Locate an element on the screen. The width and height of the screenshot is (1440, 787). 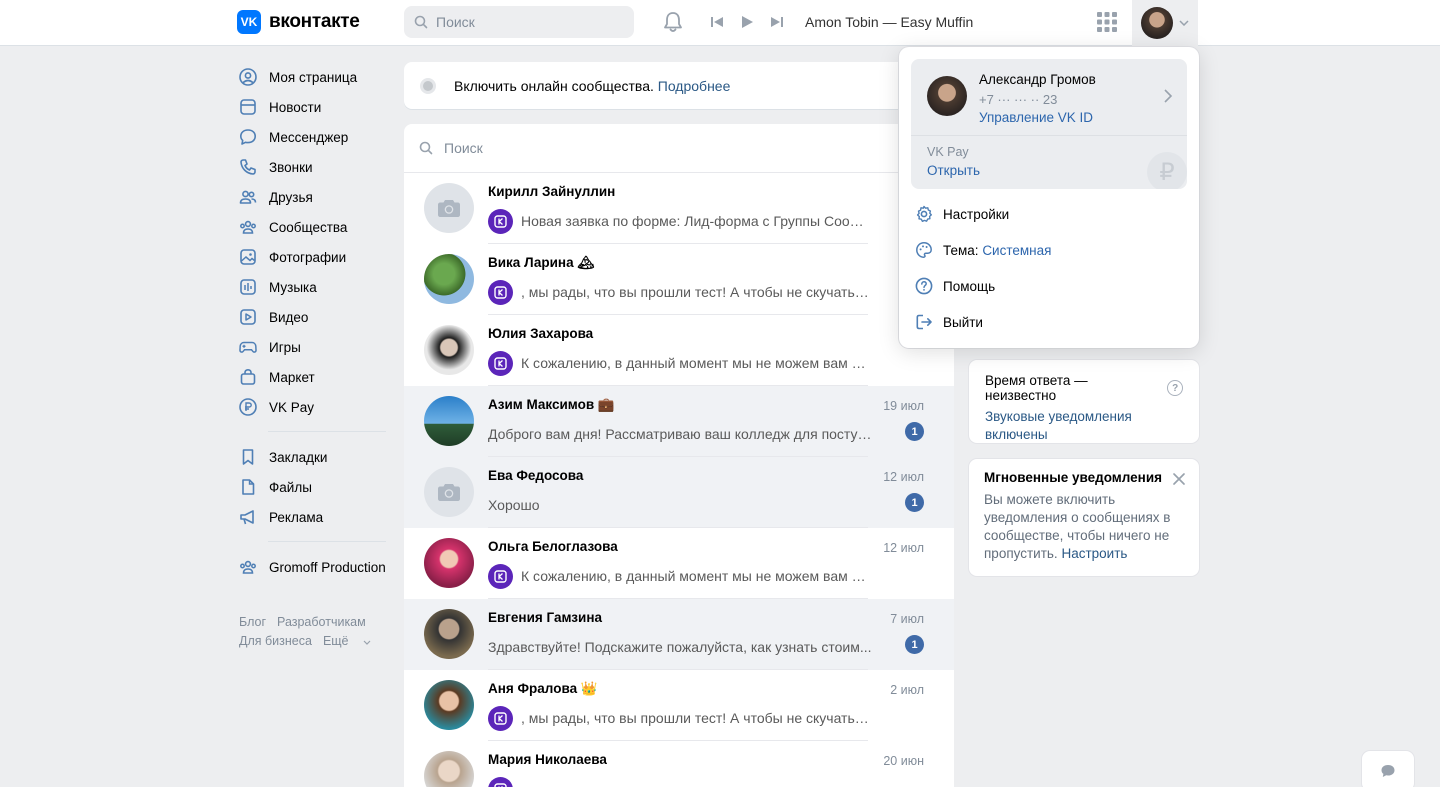
sidebar-item-vk-pay: VK Pay is located at coordinates (314, 407).